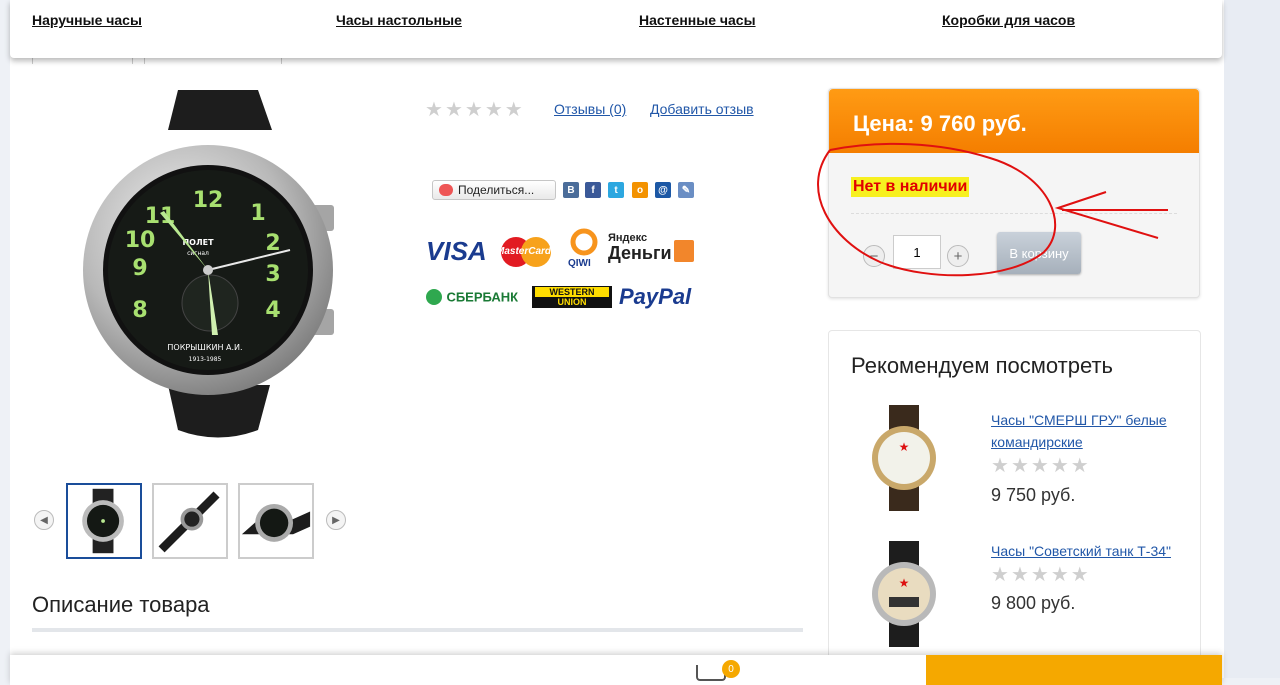  What do you see at coordinates (616, 670) in the screenshot?
I see `bottom-cart-bar: 0` at bounding box center [616, 670].